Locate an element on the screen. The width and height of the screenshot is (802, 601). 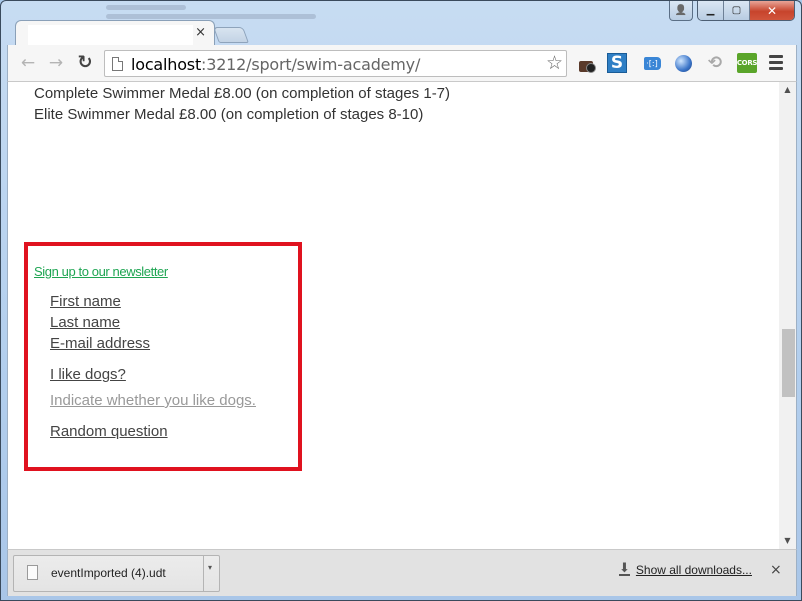
profile-button: 👤 is located at coordinates (681, 11).